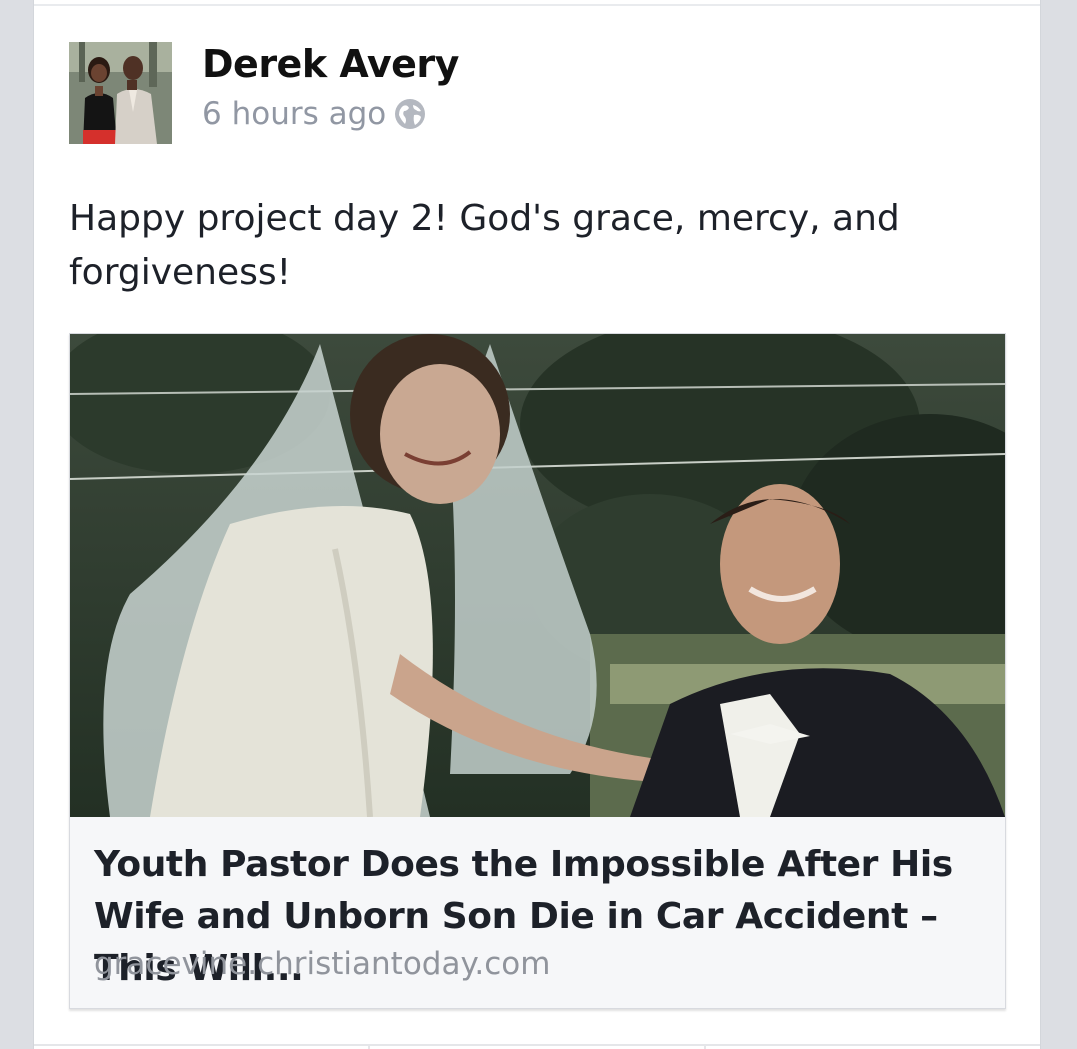 This screenshot has width=1077, height=1049. I want to click on avatar-photo, so click(120, 93).